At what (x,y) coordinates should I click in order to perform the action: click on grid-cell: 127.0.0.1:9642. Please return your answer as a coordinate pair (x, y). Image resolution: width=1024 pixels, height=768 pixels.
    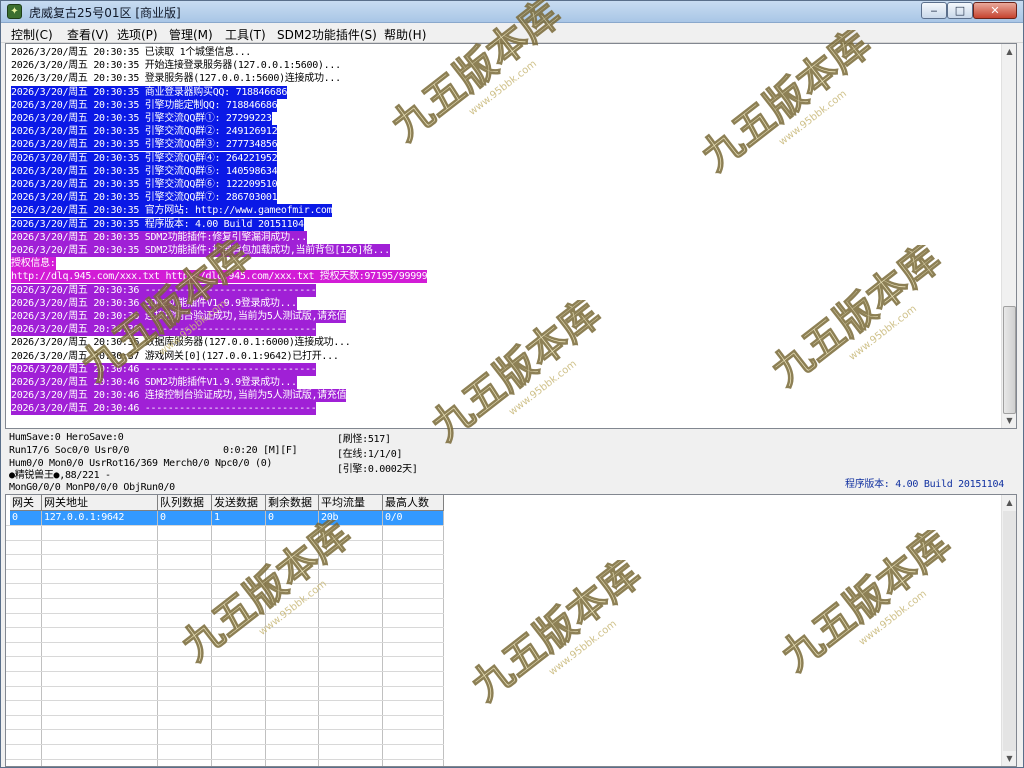
    Looking at the image, I should click on (99, 518).